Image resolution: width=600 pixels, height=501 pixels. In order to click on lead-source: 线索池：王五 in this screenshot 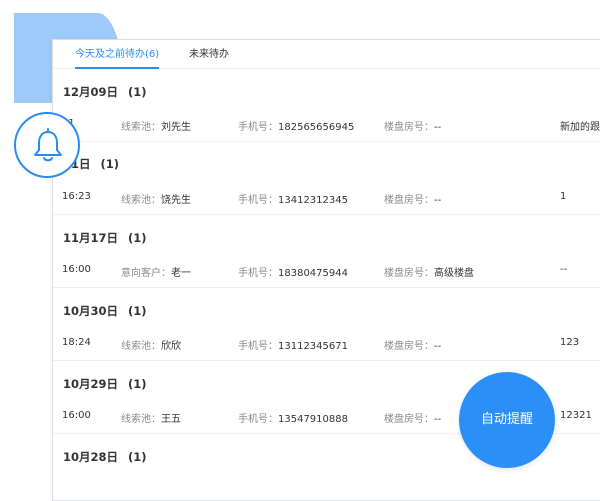, I will do `click(151, 417)`.